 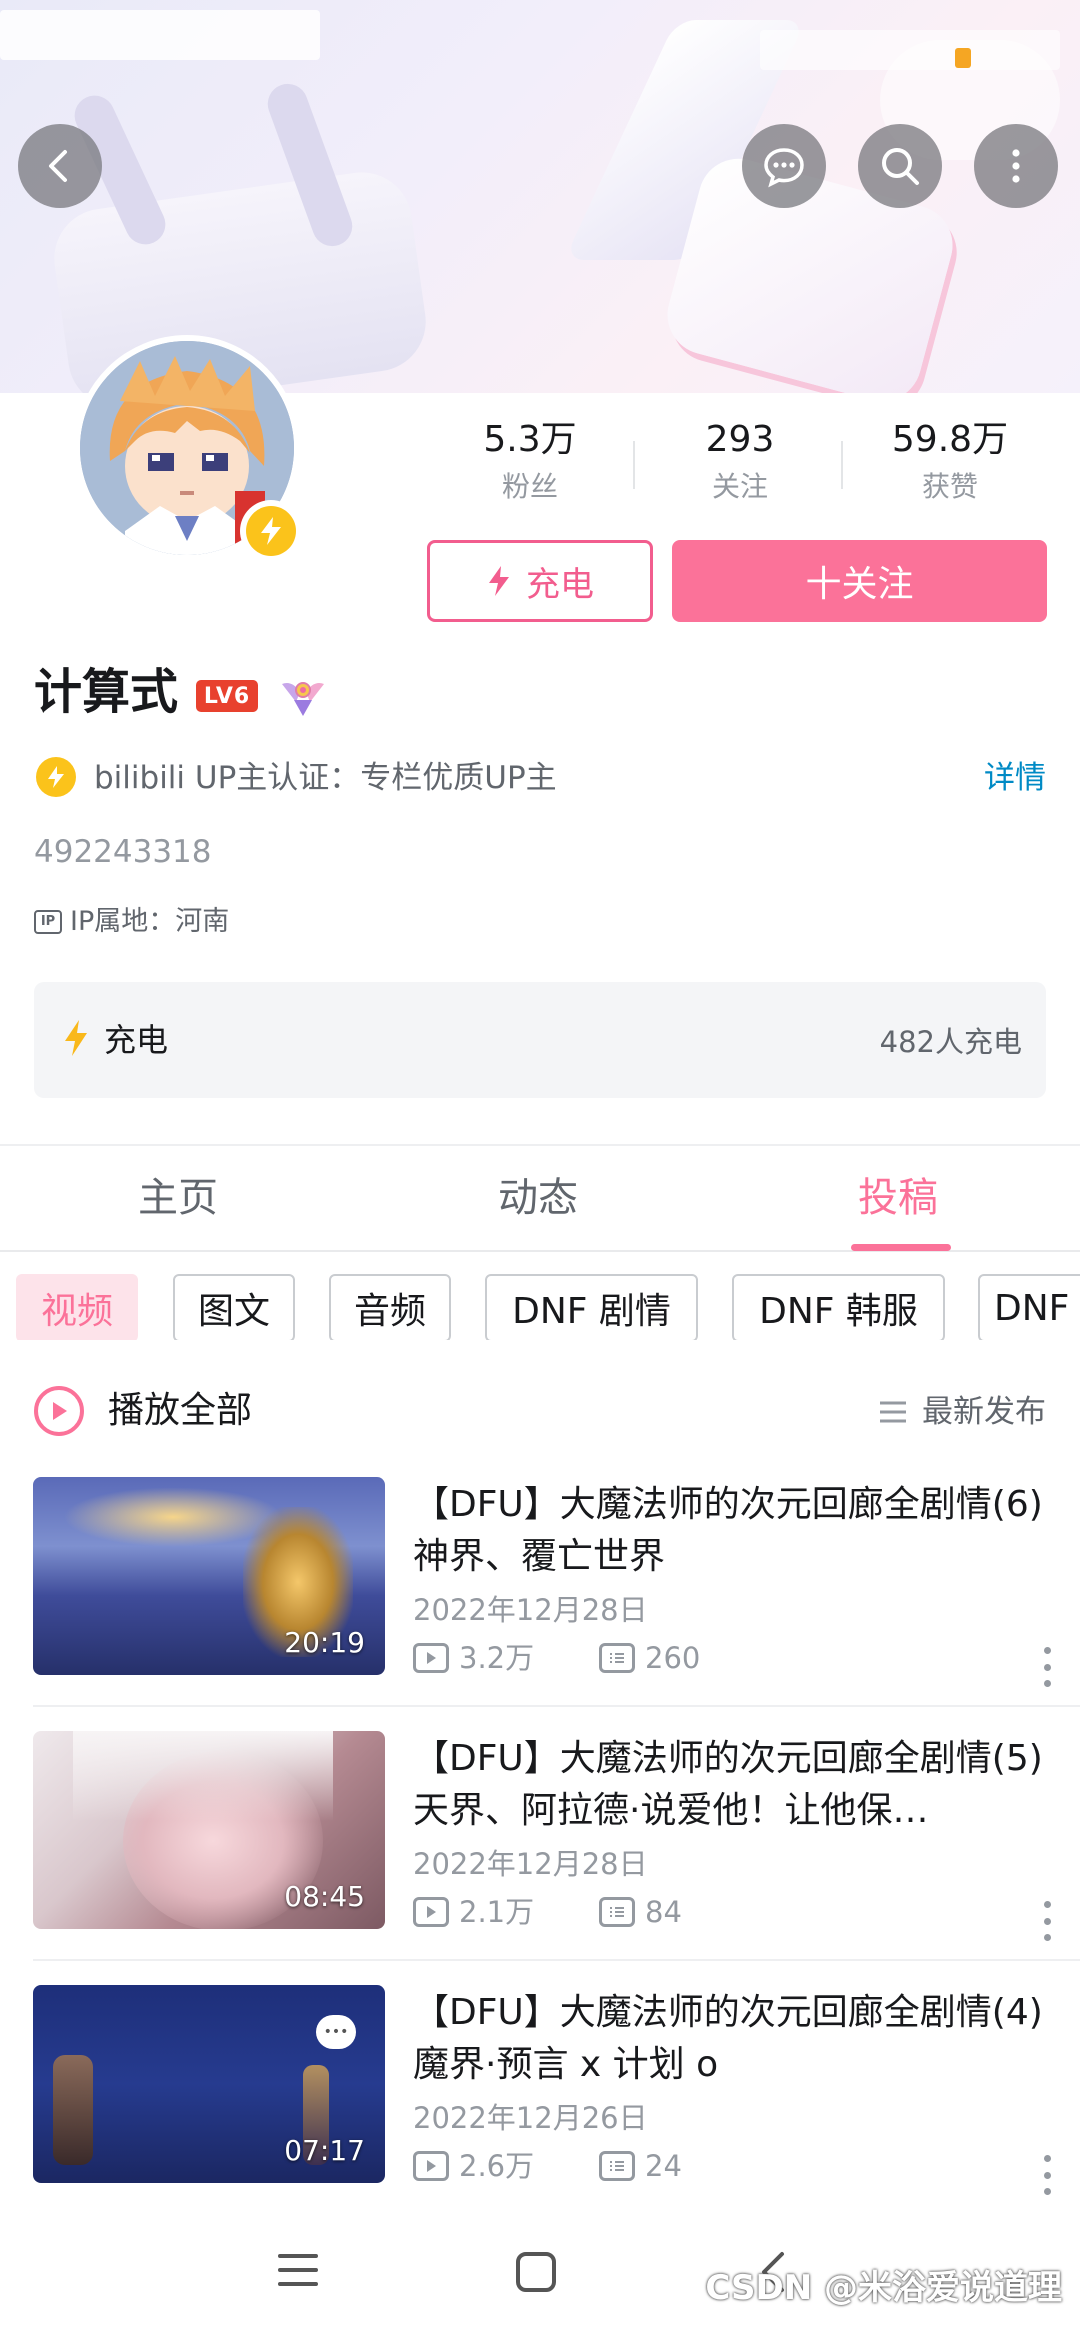 I want to click on video-thumbnail: 20:19, so click(x=209, y=1576).